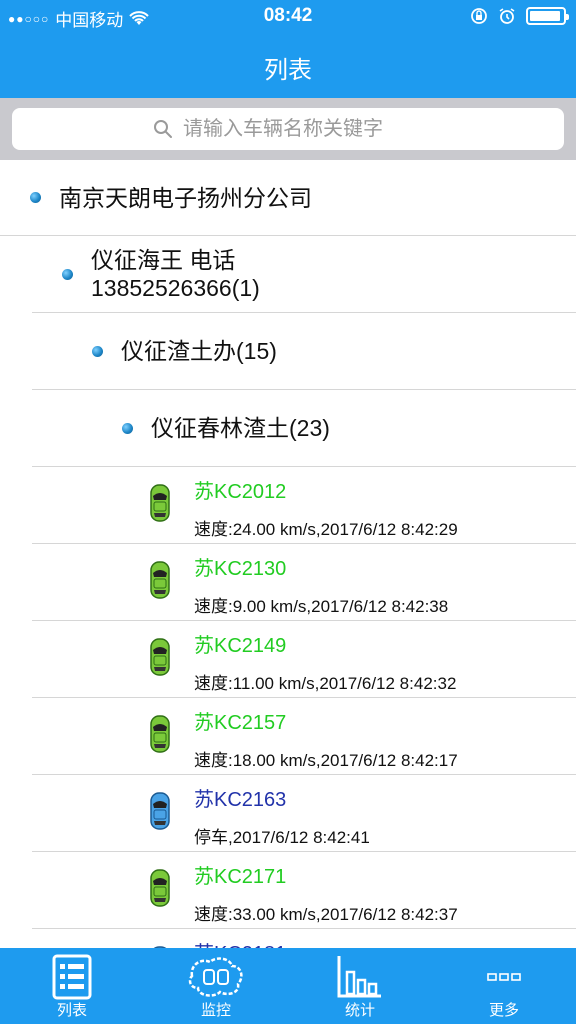 Image resolution: width=576 pixels, height=1024 pixels. What do you see at coordinates (199, 351) in the screenshot?
I see `tree-node-label: 仪征渣土办(15)` at bounding box center [199, 351].